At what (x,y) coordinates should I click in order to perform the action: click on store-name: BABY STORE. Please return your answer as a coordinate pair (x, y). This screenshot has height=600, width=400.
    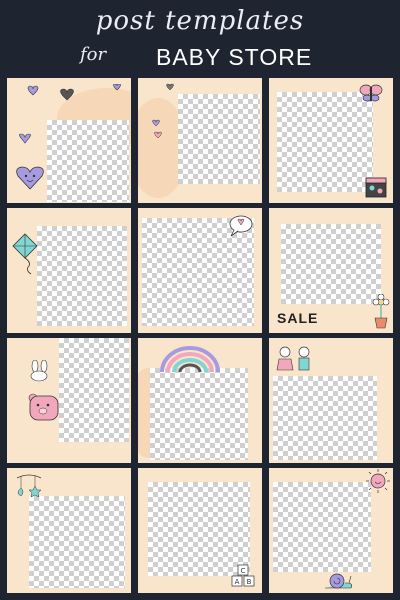
    Looking at the image, I should click on (234, 57).